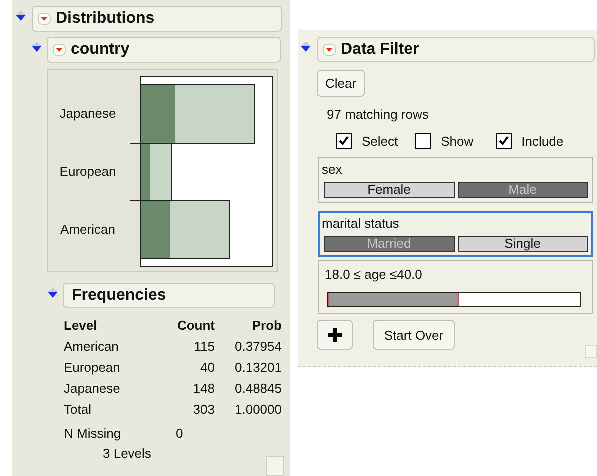 The image size is (597, 476). What do you see at coordinates (454, 299) in the screenshot?
I see `range-slider` at bounding box center [454, 299].